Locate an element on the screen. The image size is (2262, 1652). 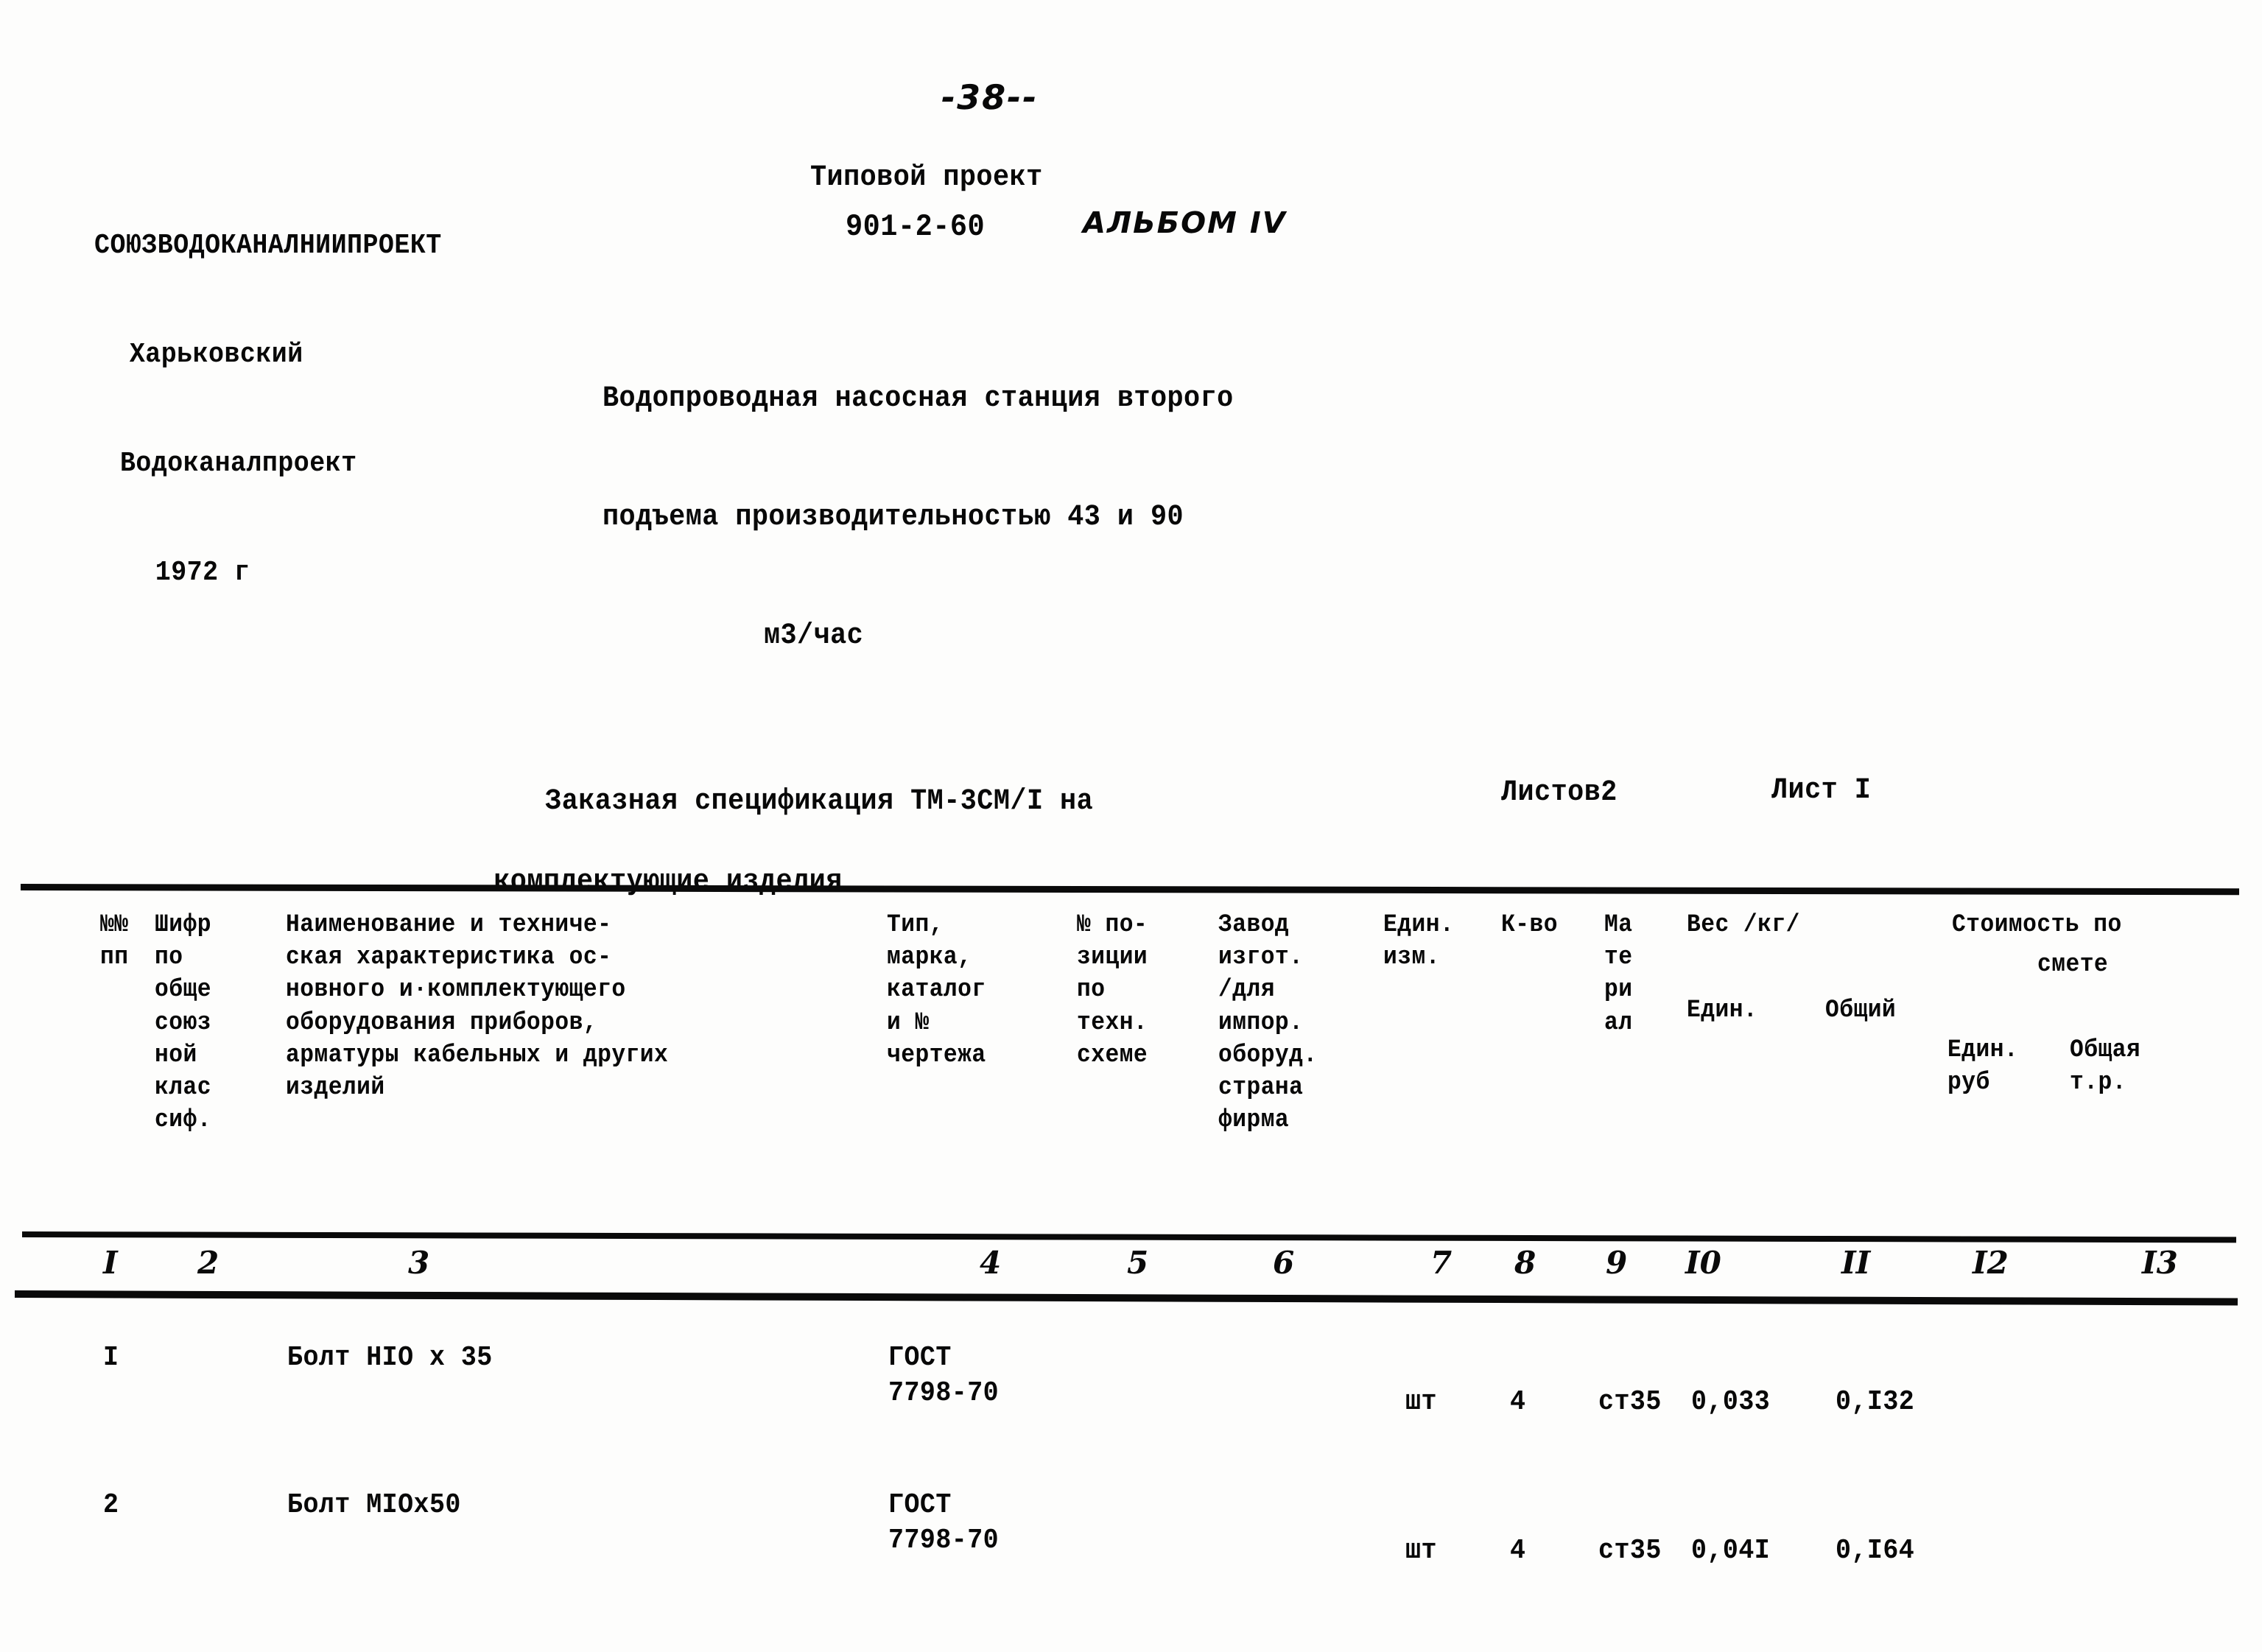
table-header-cost-unit: Един. руб is located at coordinates (1983, 1066).